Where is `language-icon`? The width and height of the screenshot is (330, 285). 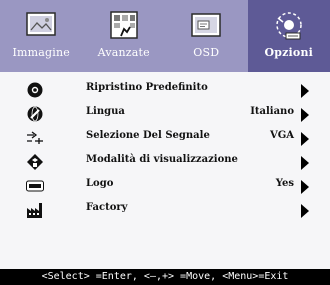 language-icon is located at coordinates (35, 114).